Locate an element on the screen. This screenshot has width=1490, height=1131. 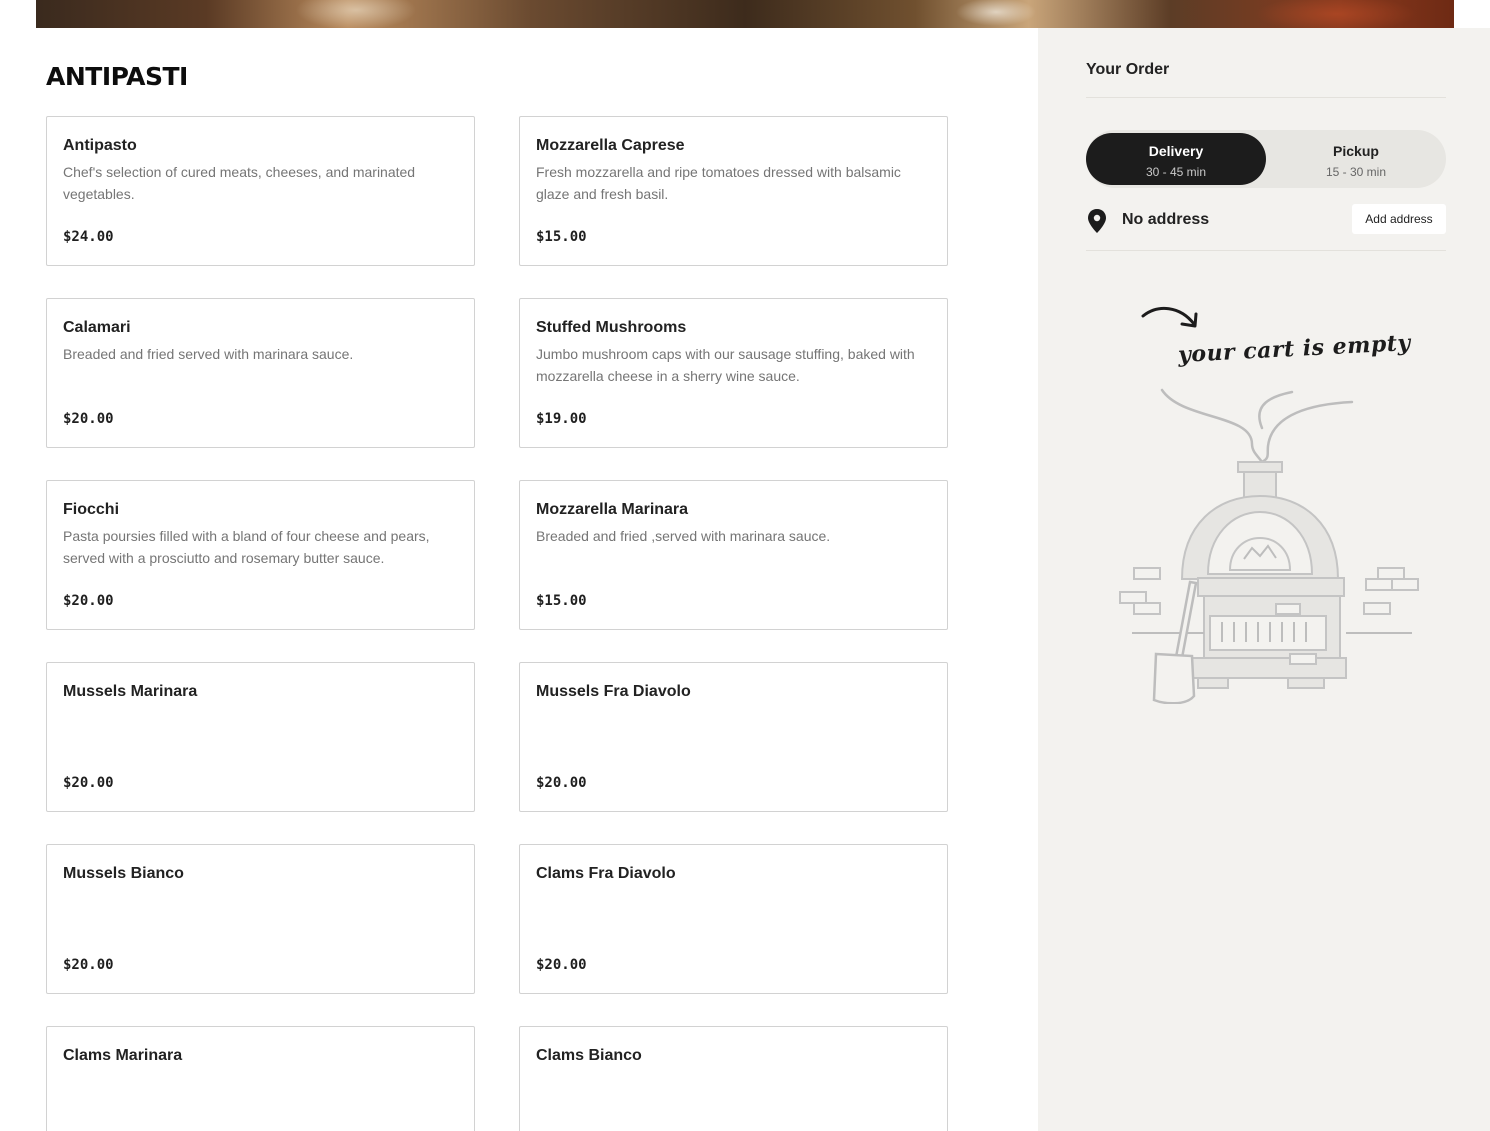
delivery-time: 30 - 45 min is located at coordinates (1176, 172).